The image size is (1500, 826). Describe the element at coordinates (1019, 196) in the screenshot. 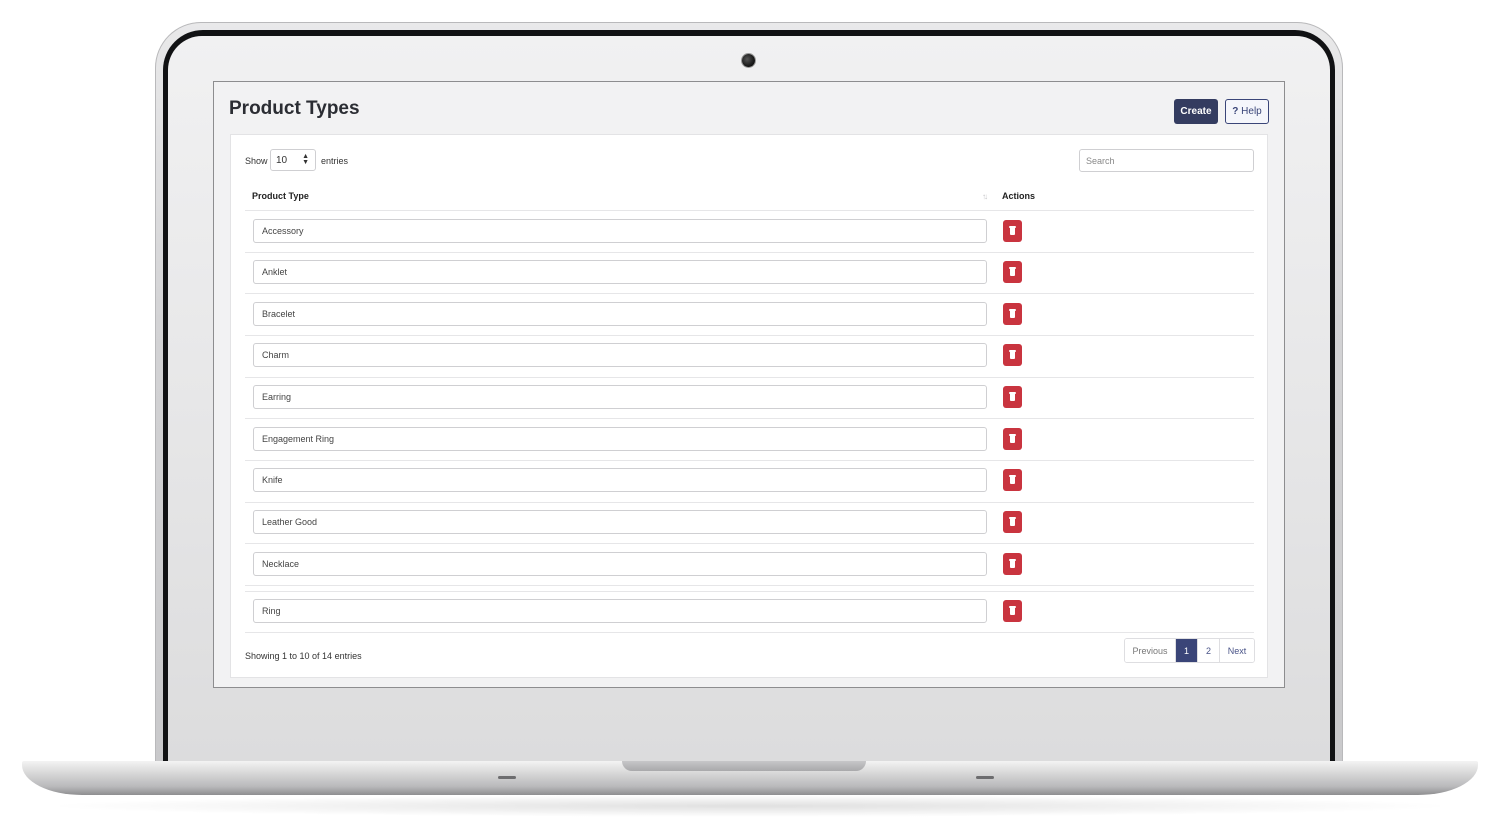

I see `column-header-actions: Actions` at that location.